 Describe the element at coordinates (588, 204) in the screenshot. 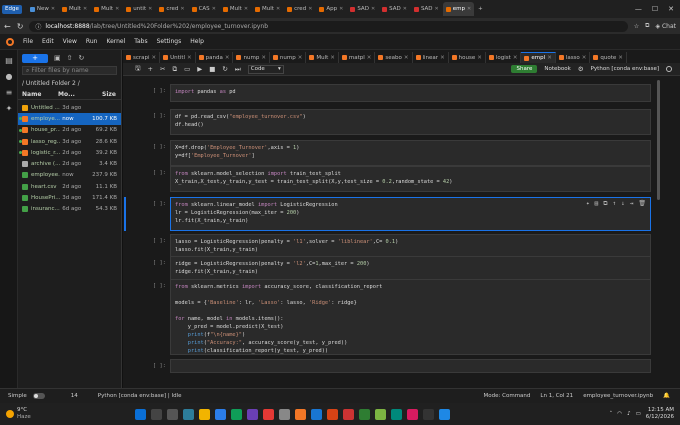

I see `ai-assist-icon: ✦` at that location.